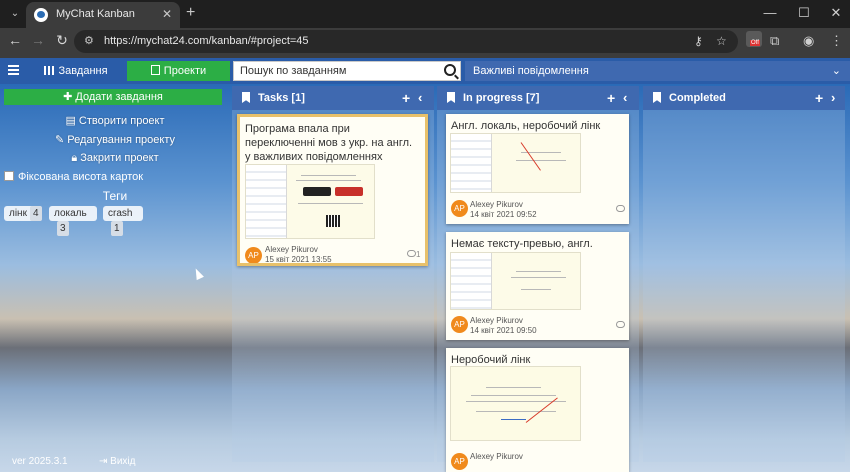 This screenshot has width=850, height=472. What do you see at coordinates (117, 228) in the screenshot?
I see `tag-count: 1` at bounding box center [117, 228].